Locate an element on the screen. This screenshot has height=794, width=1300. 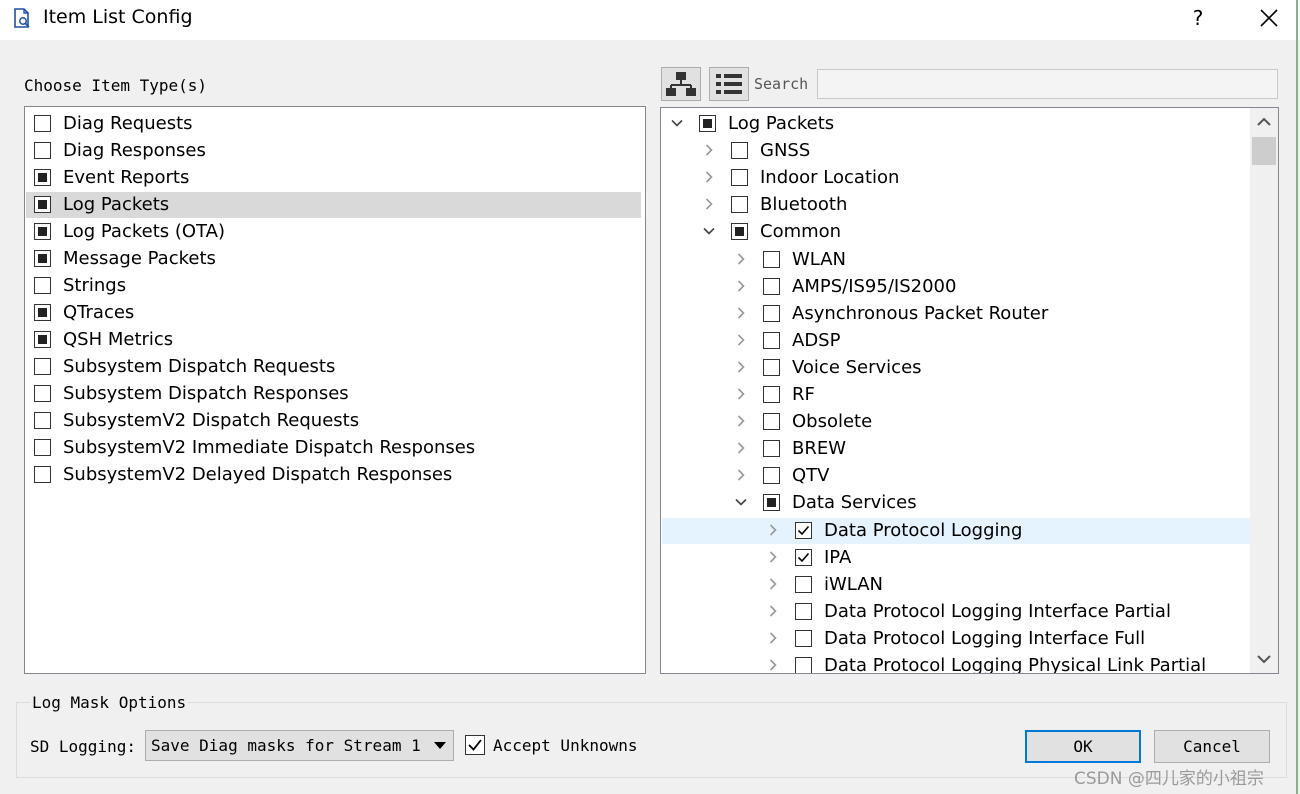
list-item: Event Reports is located at coordinates (333, 178).